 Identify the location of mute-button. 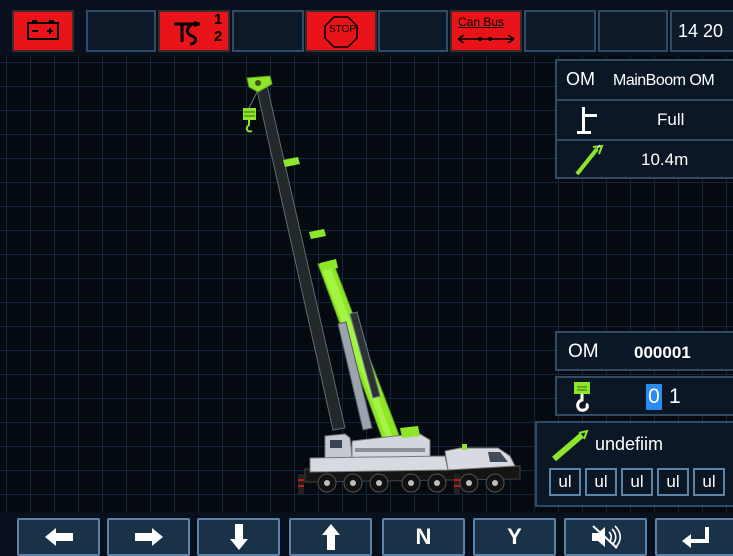
(605, 537).